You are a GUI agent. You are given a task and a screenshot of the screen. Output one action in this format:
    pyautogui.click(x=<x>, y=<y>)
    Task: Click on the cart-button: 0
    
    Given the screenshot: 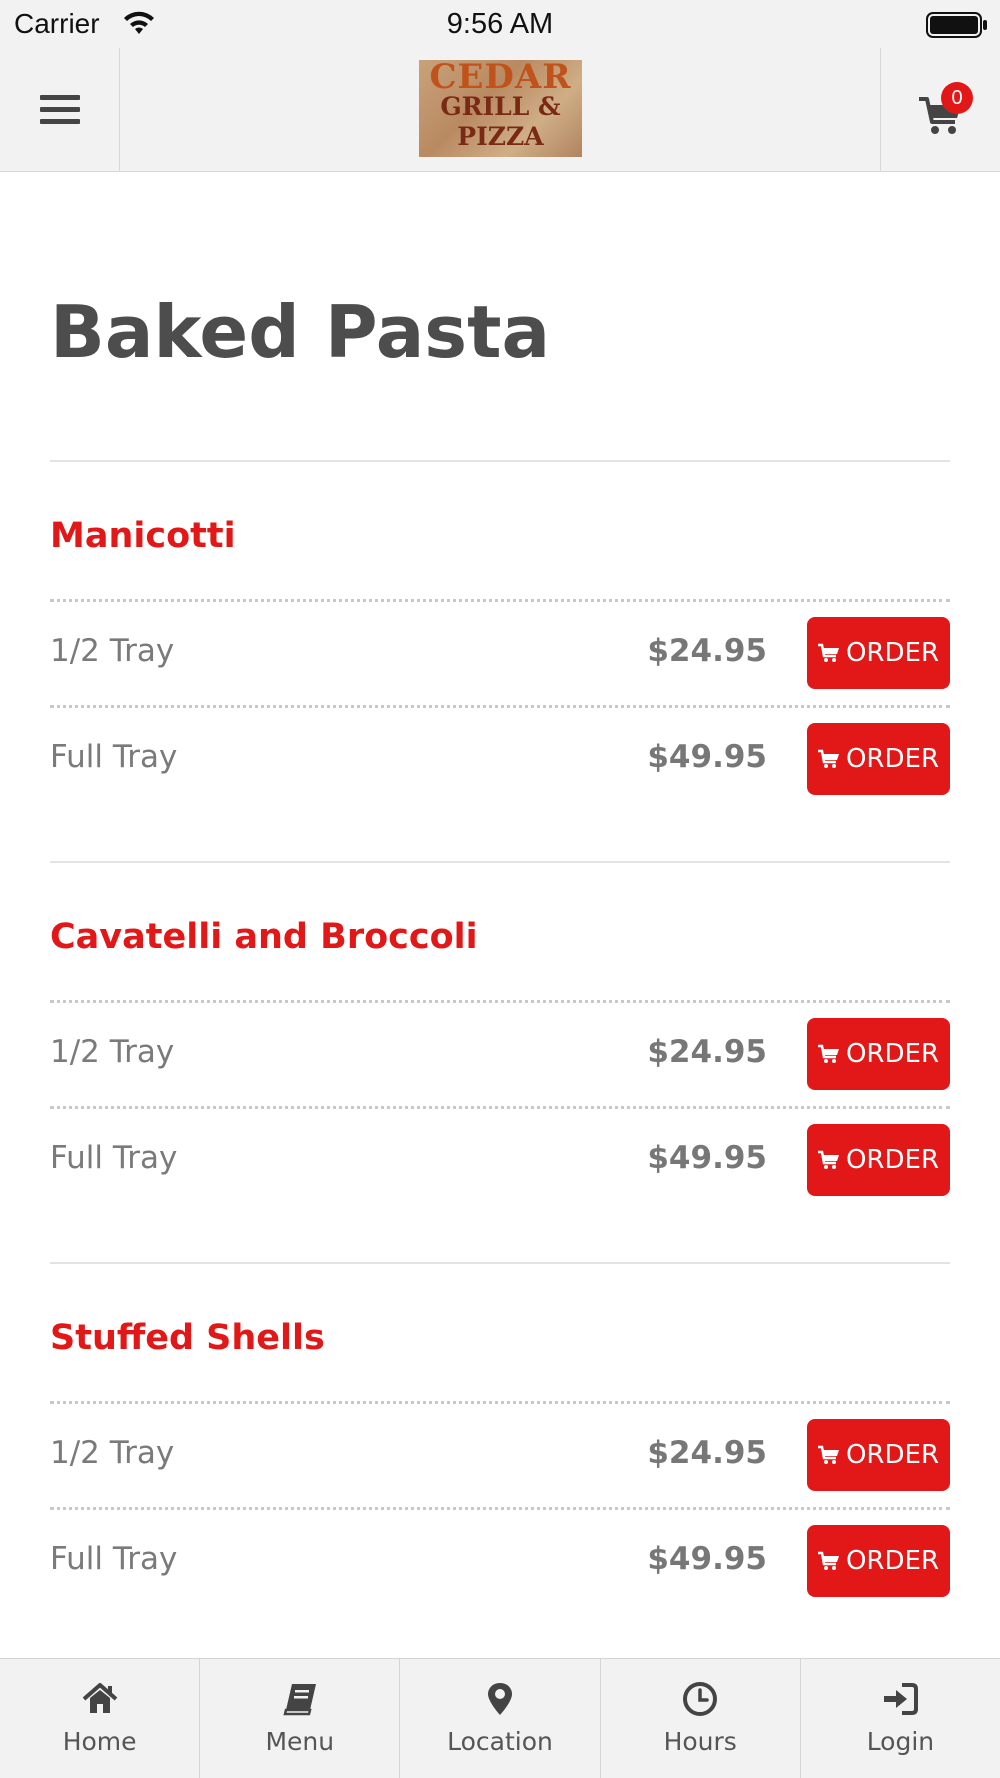 What is the action you would take?
    pyautogui.click(x=940, y=109)
    